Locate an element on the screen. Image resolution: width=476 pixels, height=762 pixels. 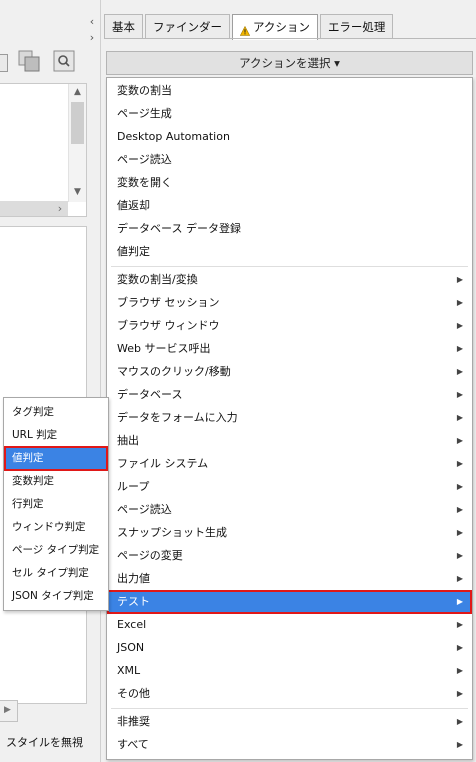
tab-2: アクション is located at coordinates (275, 27).